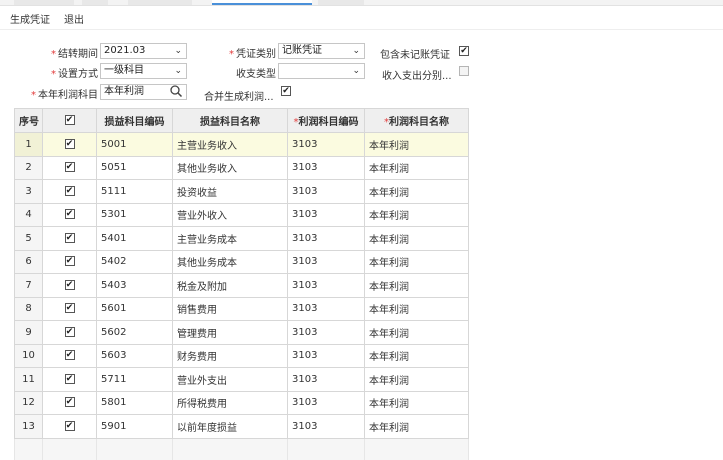  I want to click on pl-code-cell: 5801, so click(134, 402).